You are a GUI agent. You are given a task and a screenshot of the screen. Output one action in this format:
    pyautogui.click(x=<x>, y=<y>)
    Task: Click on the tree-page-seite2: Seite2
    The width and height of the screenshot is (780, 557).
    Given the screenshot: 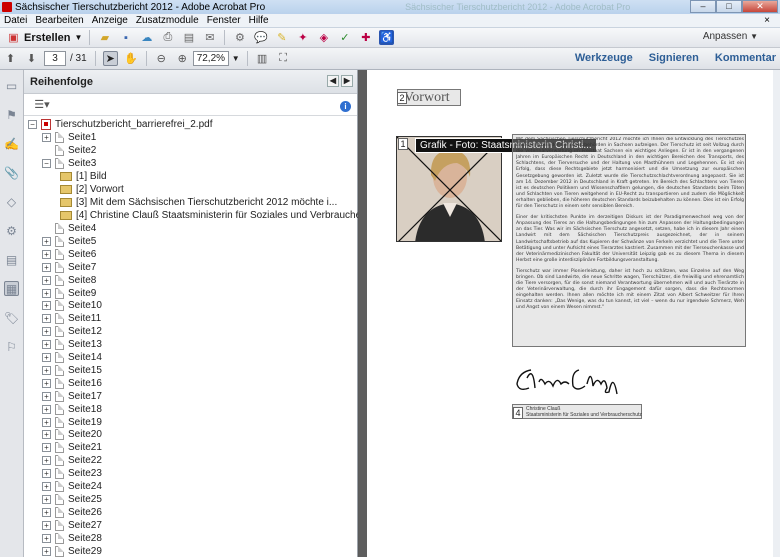 What is the action you would take?
    pyautogui.click(x=69, y=150)
    